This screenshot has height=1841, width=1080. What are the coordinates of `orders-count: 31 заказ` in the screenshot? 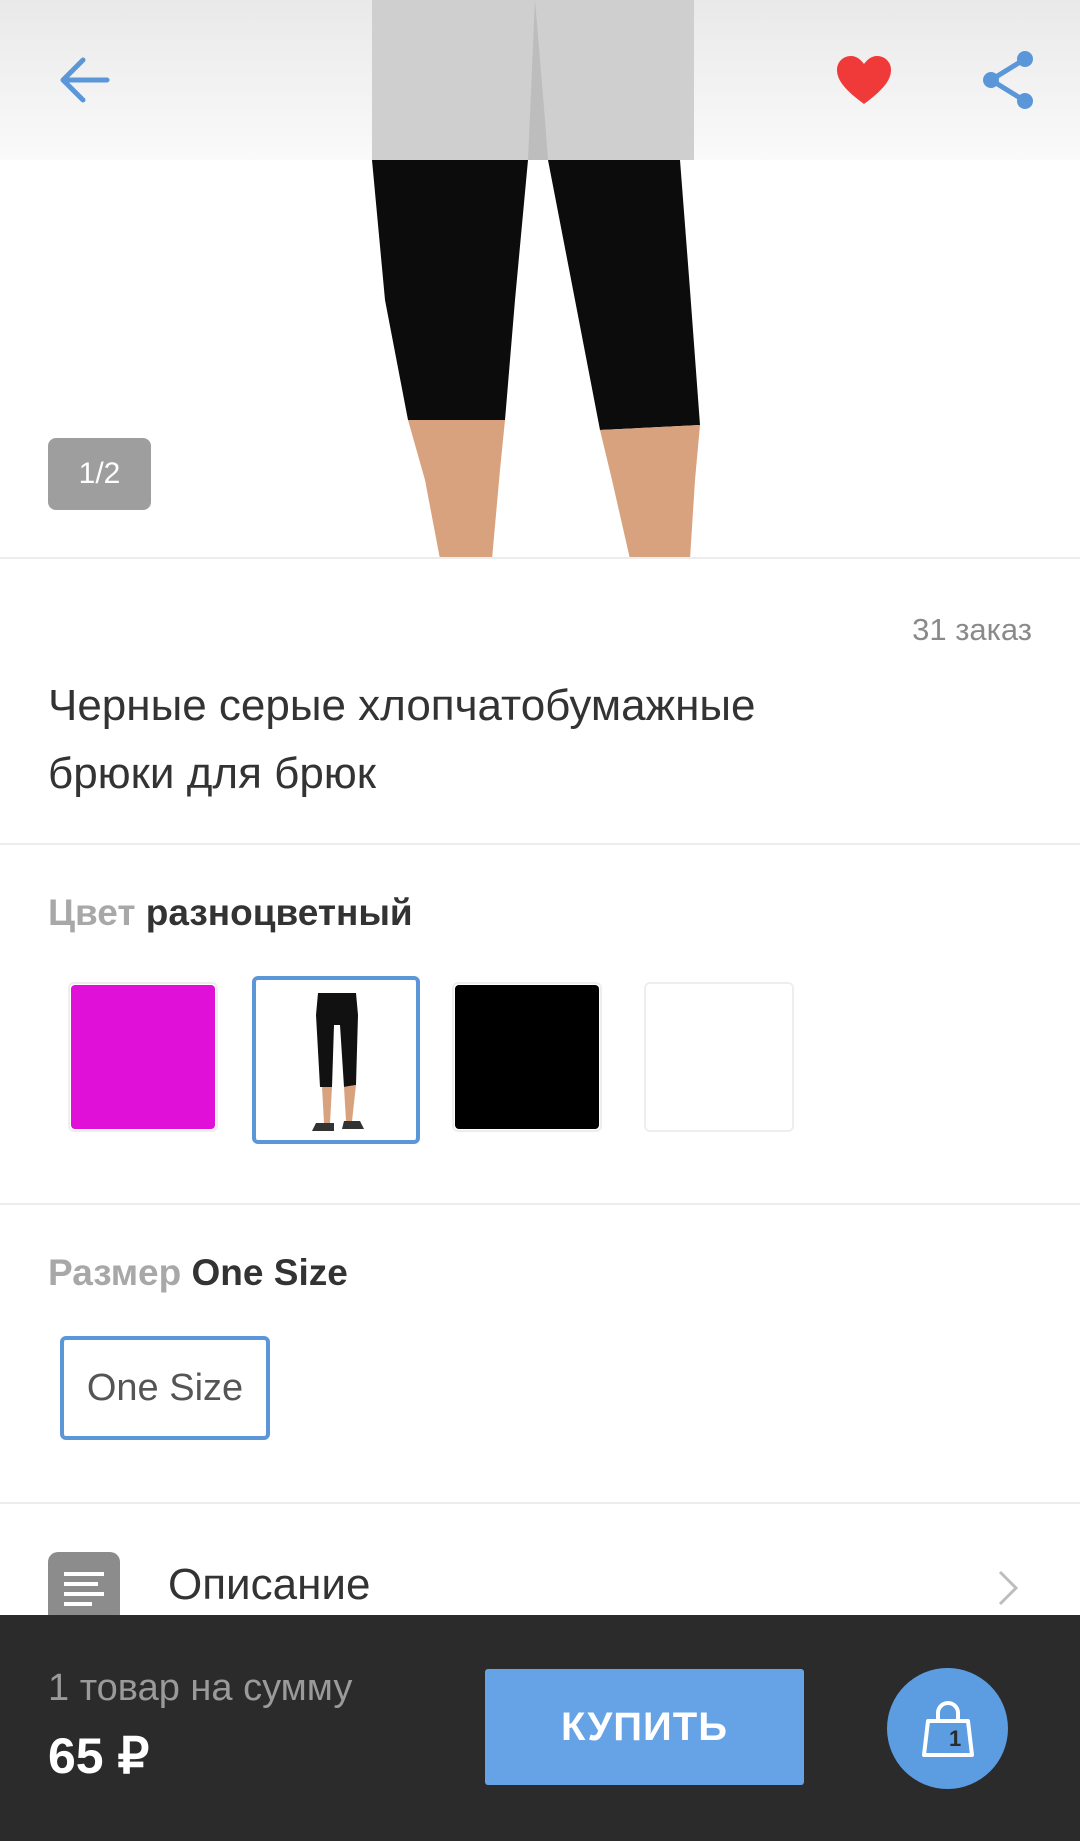 It's located at (972, 629).